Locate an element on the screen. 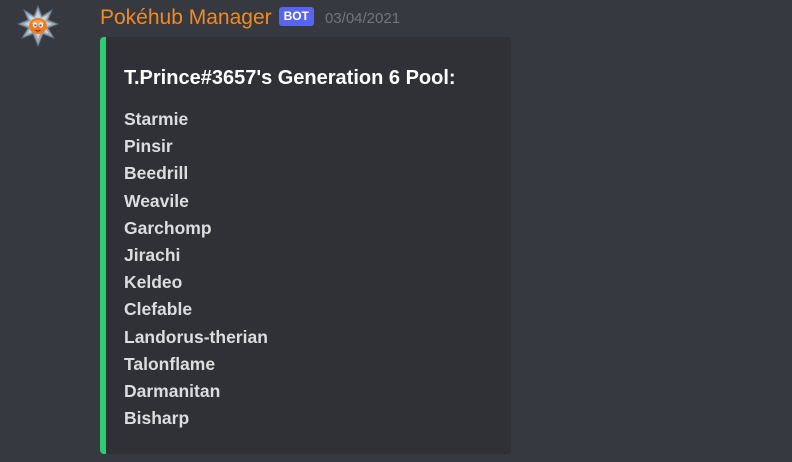 The height and width of the screenshot is (462, 792). list-item: Darmanitan is located at coordinates (172, 390).